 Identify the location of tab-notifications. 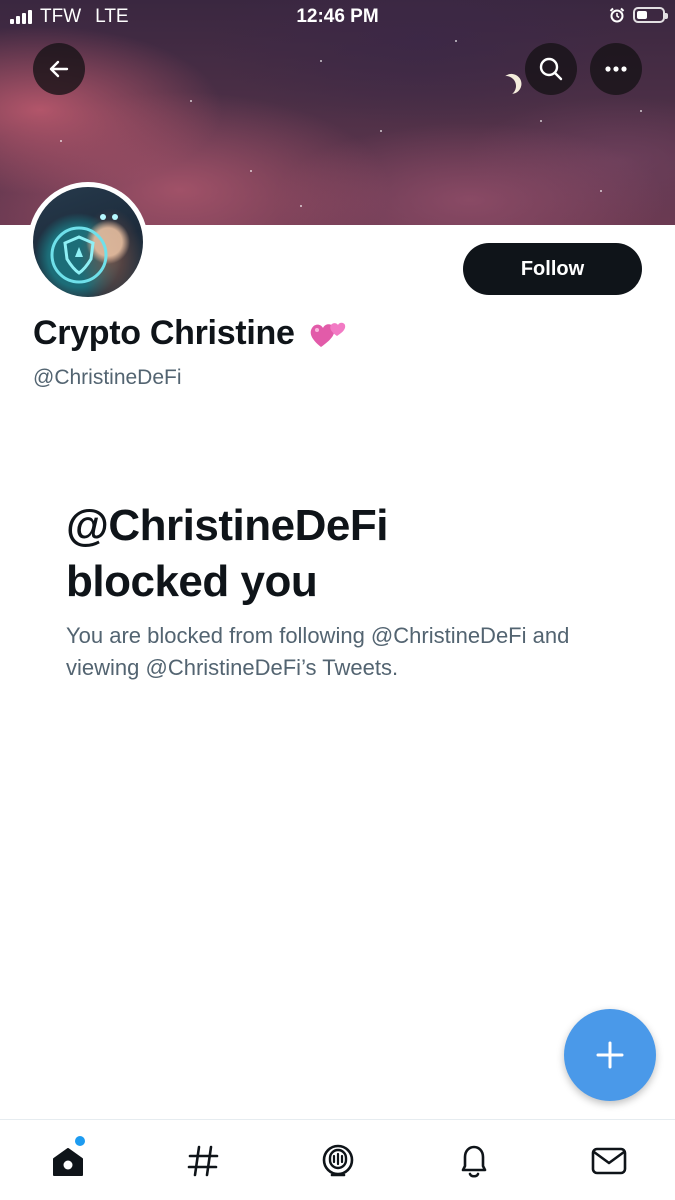
(474, 1161).